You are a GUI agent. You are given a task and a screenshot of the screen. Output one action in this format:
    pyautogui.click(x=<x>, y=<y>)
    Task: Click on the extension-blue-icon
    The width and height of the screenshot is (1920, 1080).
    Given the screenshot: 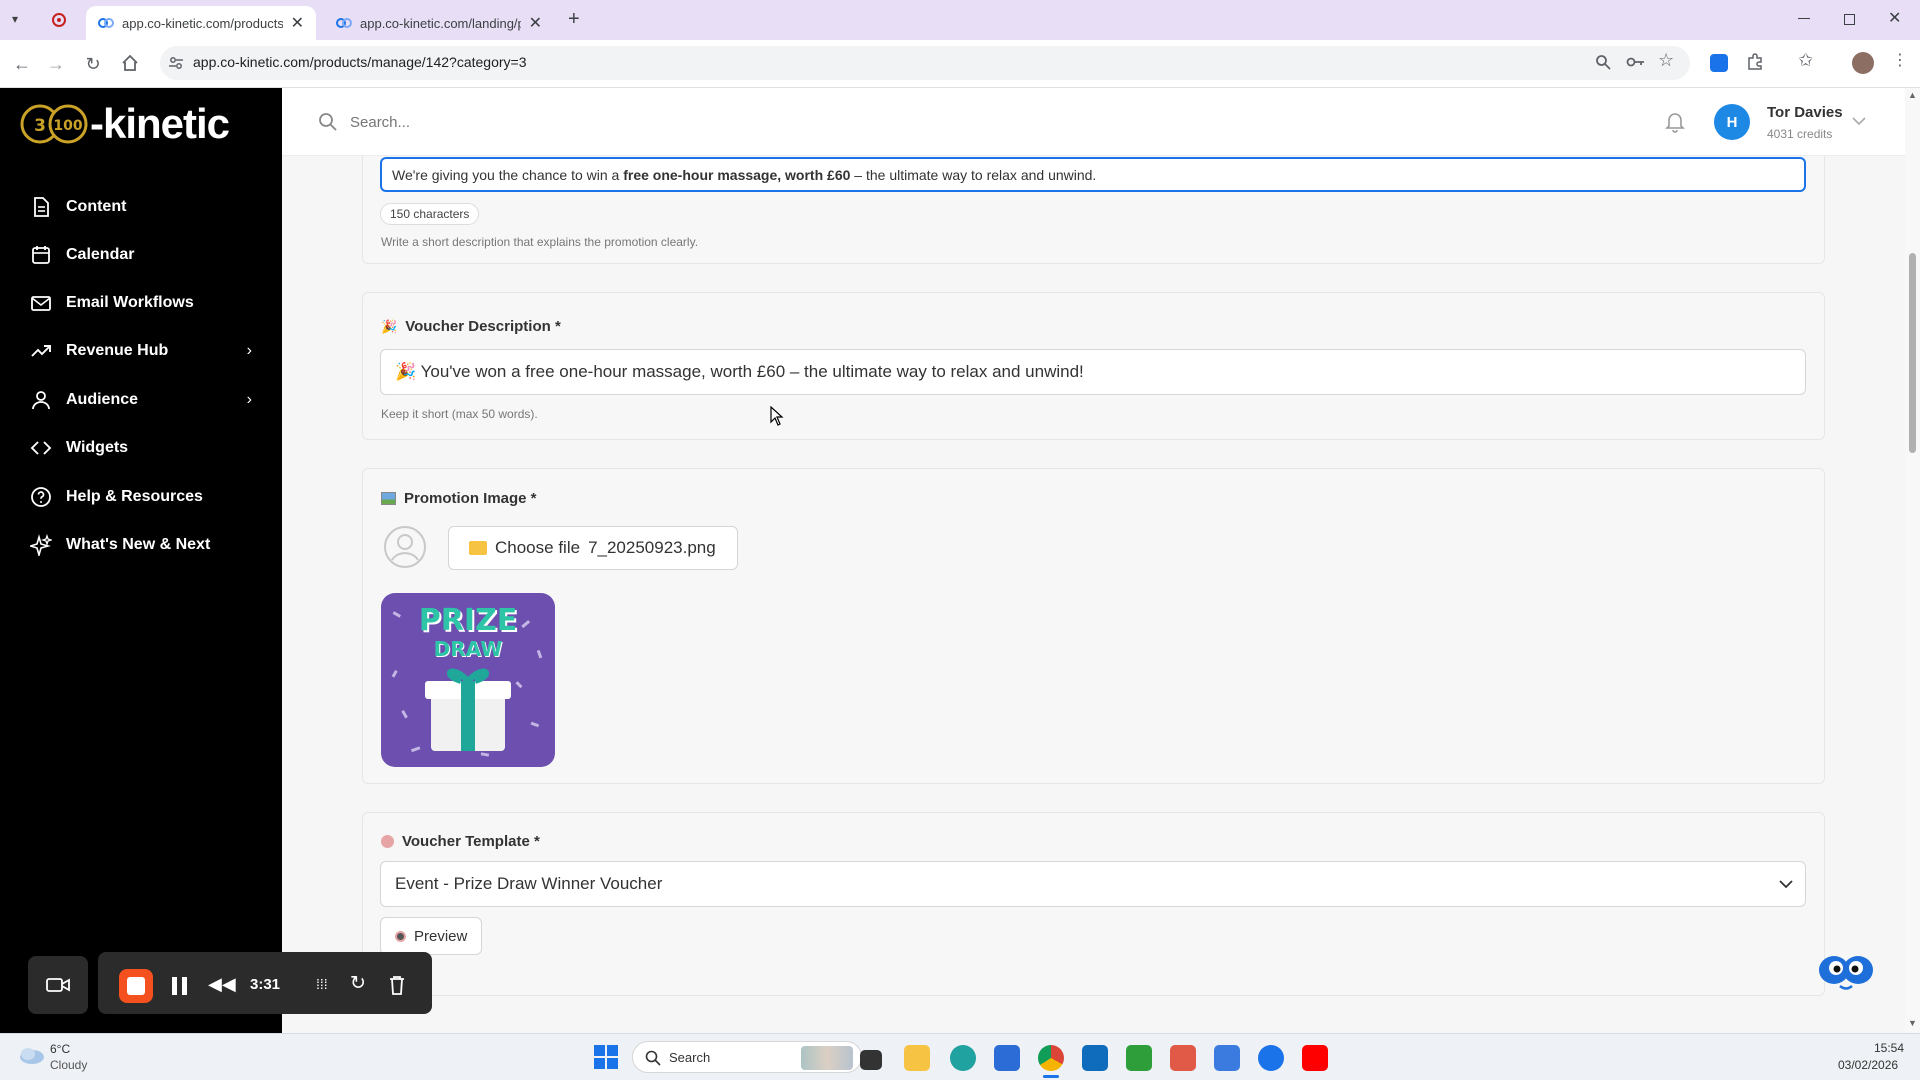 What is the action you would take?
    pyautogui.click(x=1719, y=63)
    